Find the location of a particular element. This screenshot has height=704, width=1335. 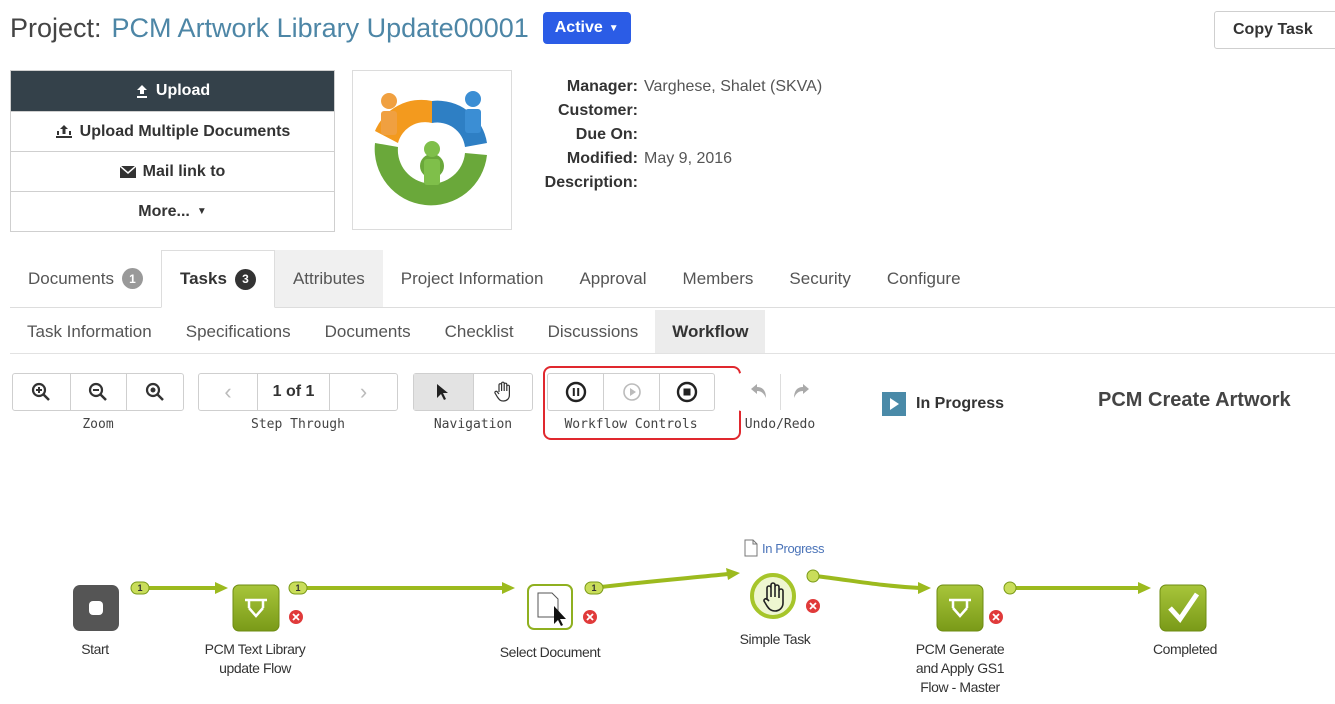

zoom-fit-button is located at coordinates (154, 392).